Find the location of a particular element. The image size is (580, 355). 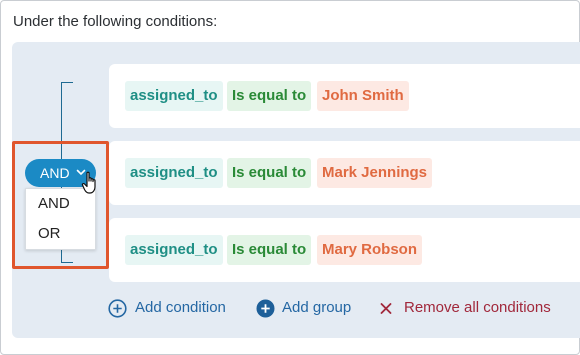

close-icon is located at coordinates (386, 308).